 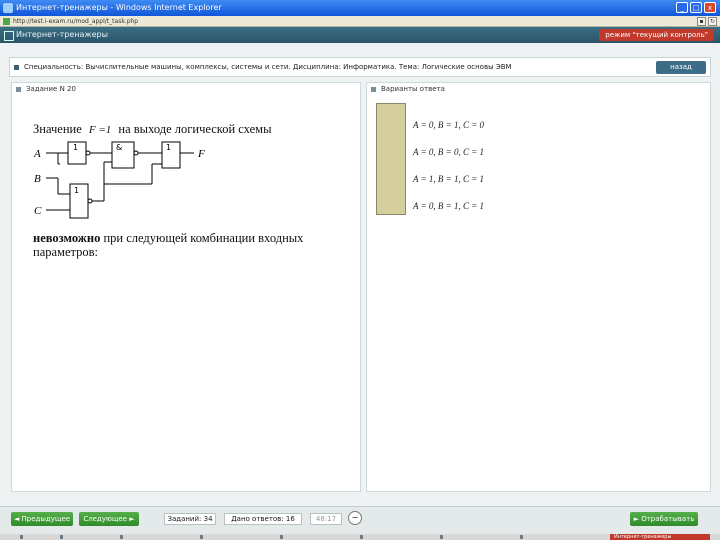 I want to click on answers-title: Варианты ответа, so click(x=413, y=89).